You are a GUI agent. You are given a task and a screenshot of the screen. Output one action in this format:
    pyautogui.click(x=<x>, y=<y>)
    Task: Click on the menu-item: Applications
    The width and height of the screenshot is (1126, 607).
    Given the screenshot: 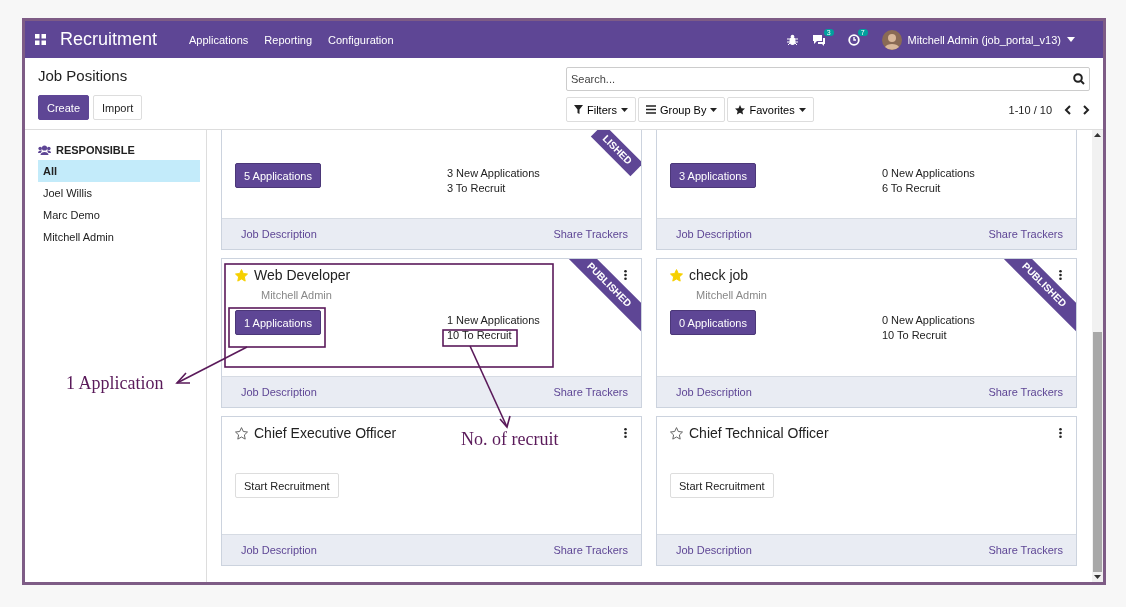 What is the action you would take?
    pyautogui.click(x=219, y=39)
    